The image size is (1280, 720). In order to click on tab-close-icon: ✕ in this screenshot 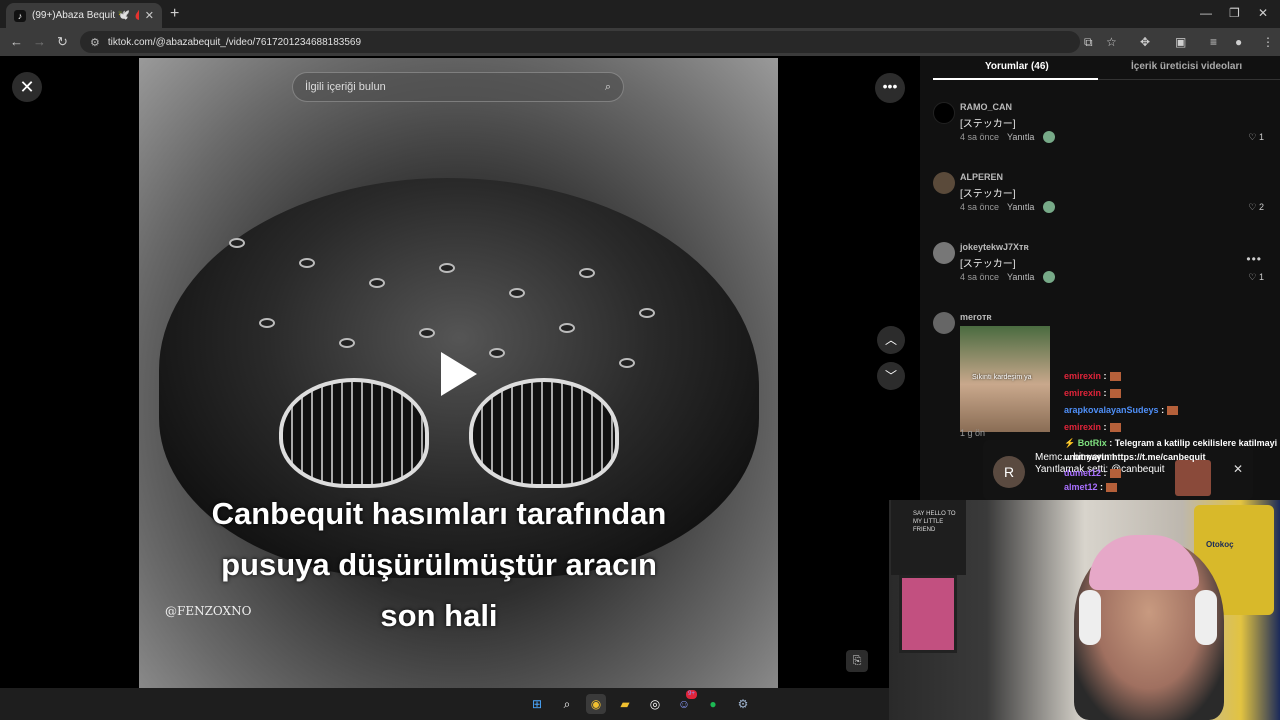, I will do `click(149, 15)`.